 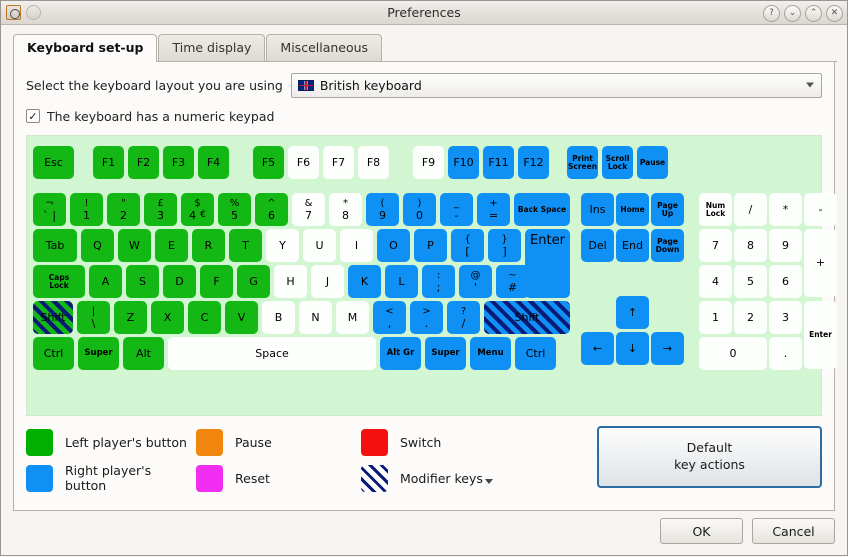 I want to click on key-3: 3, so click(x=785, y=317).